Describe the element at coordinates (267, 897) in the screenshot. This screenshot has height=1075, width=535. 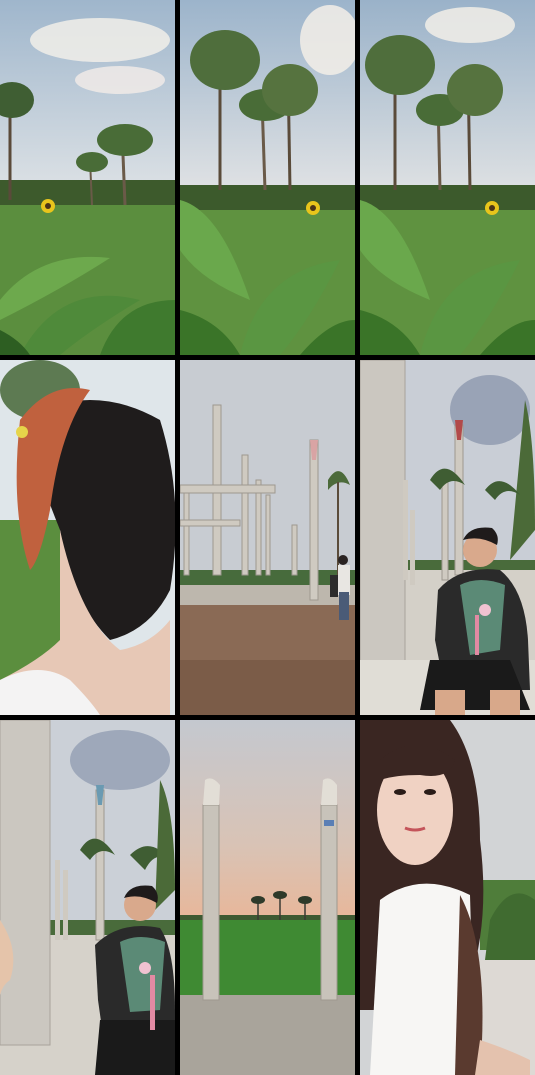
I see `frame-pillars-rice-field` at that location.